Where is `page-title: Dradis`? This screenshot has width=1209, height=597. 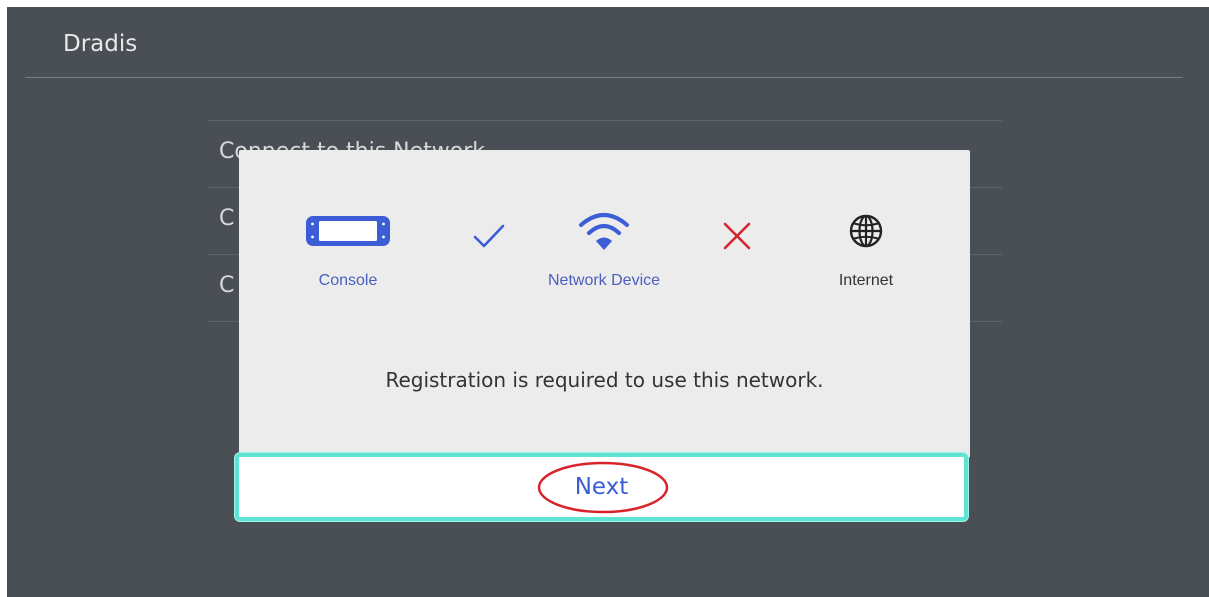 page-title: Dradis is located at coordinates (100, 44).